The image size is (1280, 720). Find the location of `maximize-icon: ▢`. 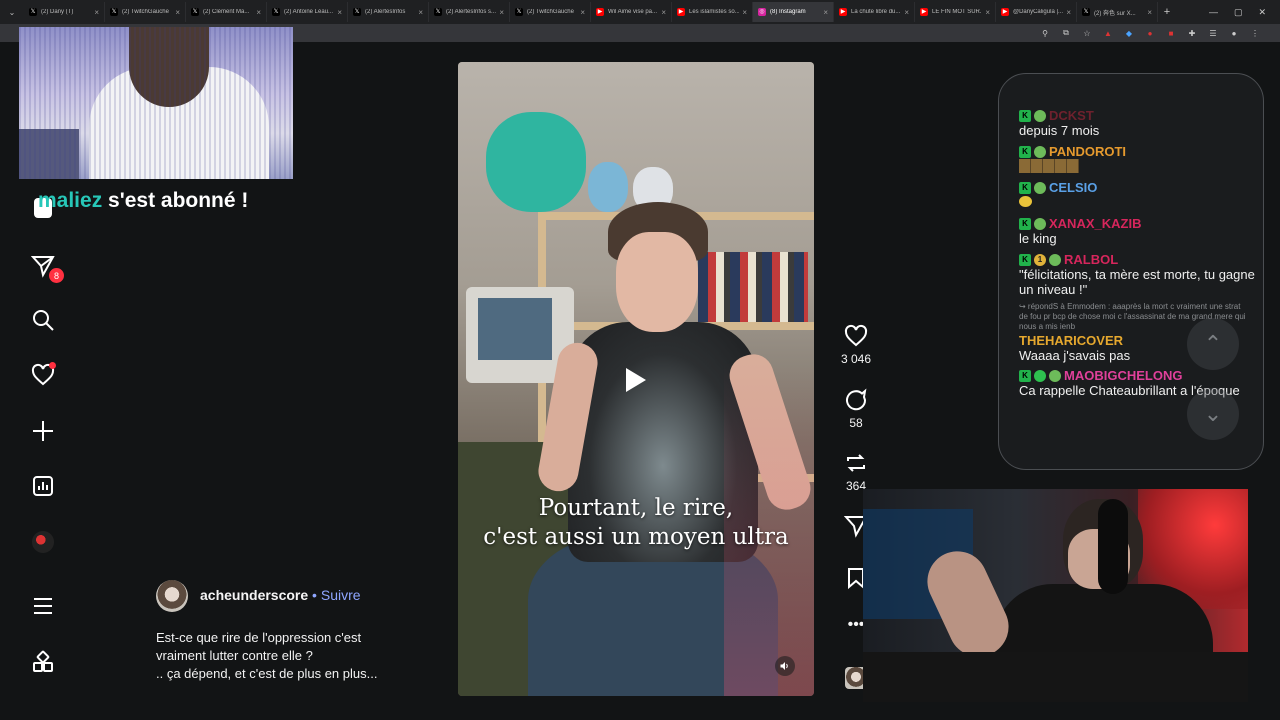

maximize-icon: ▢ is located at coordinates (1238, 12).